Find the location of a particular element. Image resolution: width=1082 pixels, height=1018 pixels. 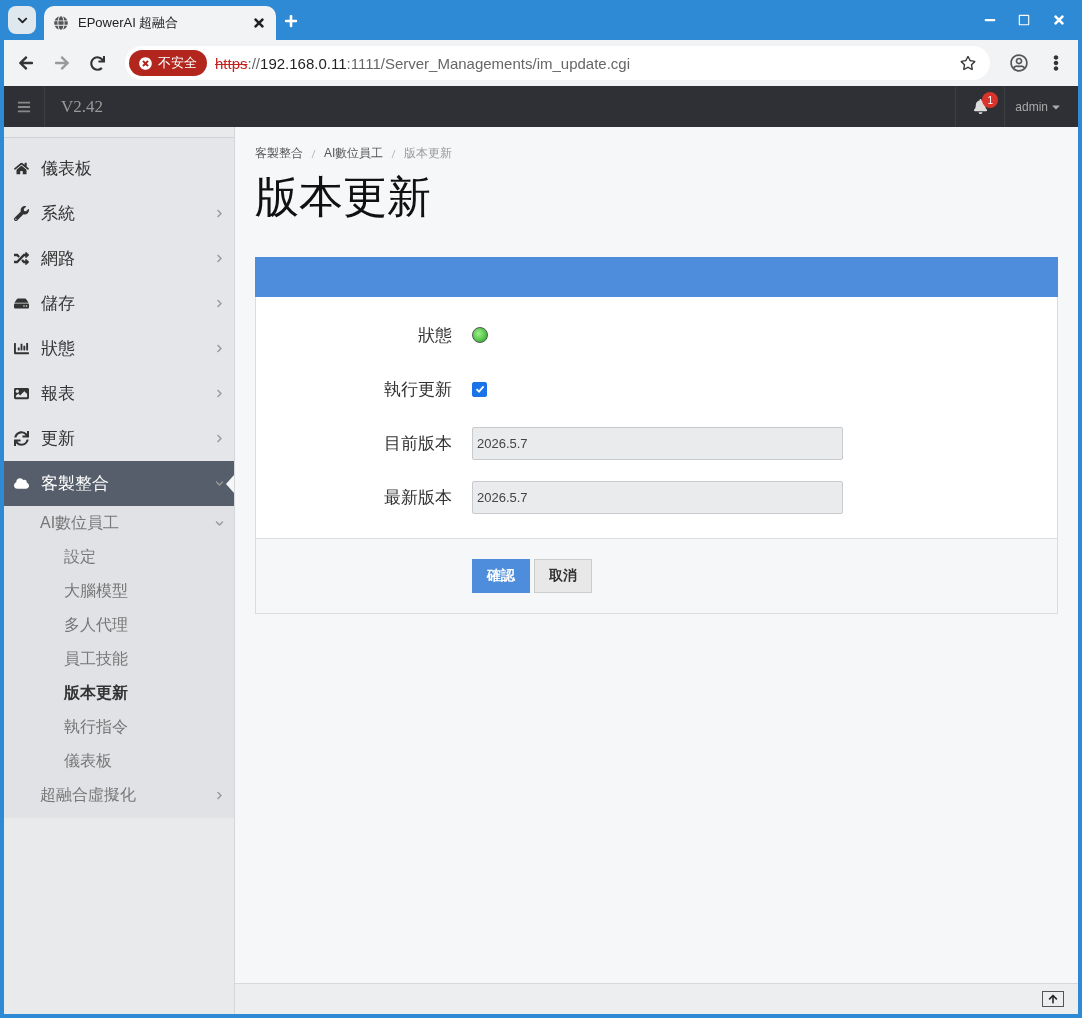

sidebar-item: 網路 is located at coordinates (119, 258).